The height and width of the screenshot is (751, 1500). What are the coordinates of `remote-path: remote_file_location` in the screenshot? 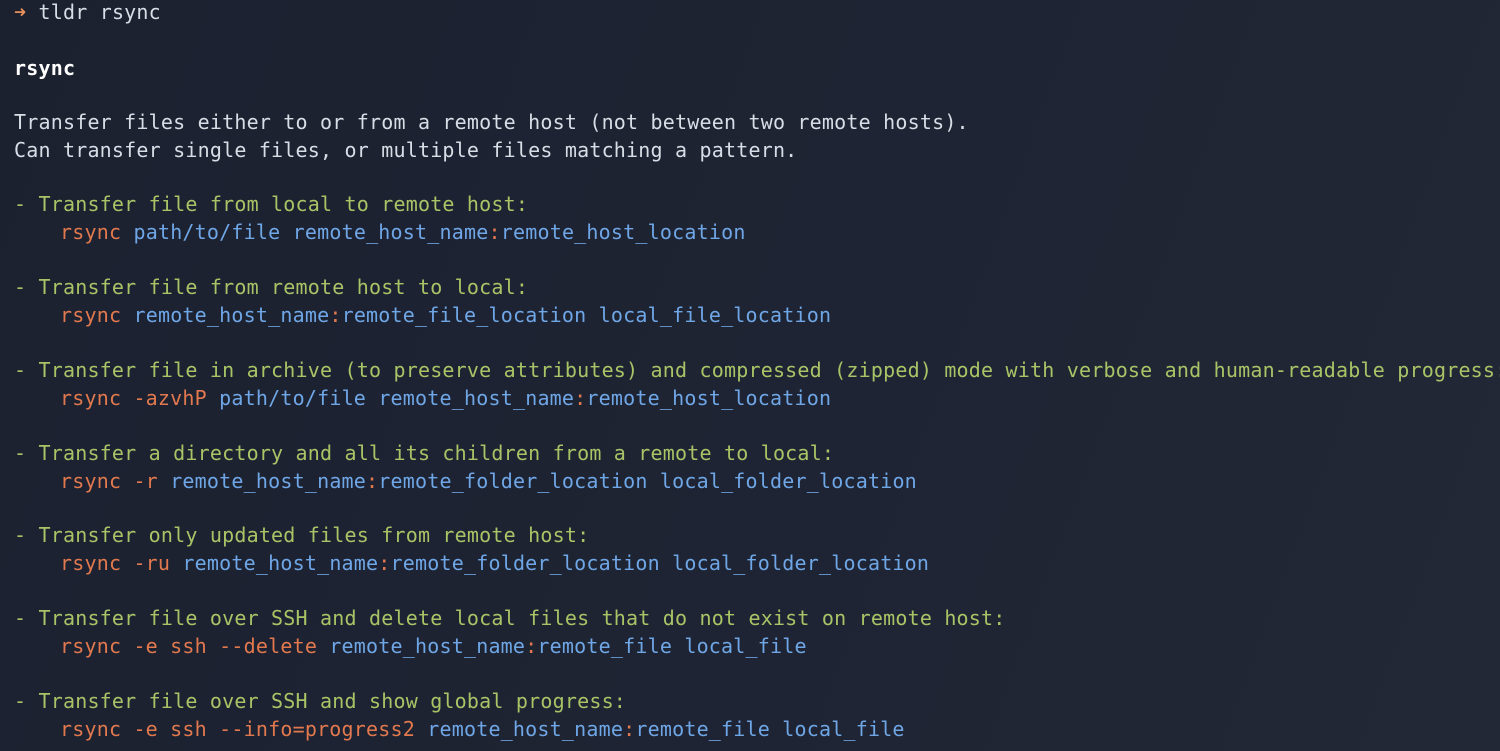 It's located at (464, 315).